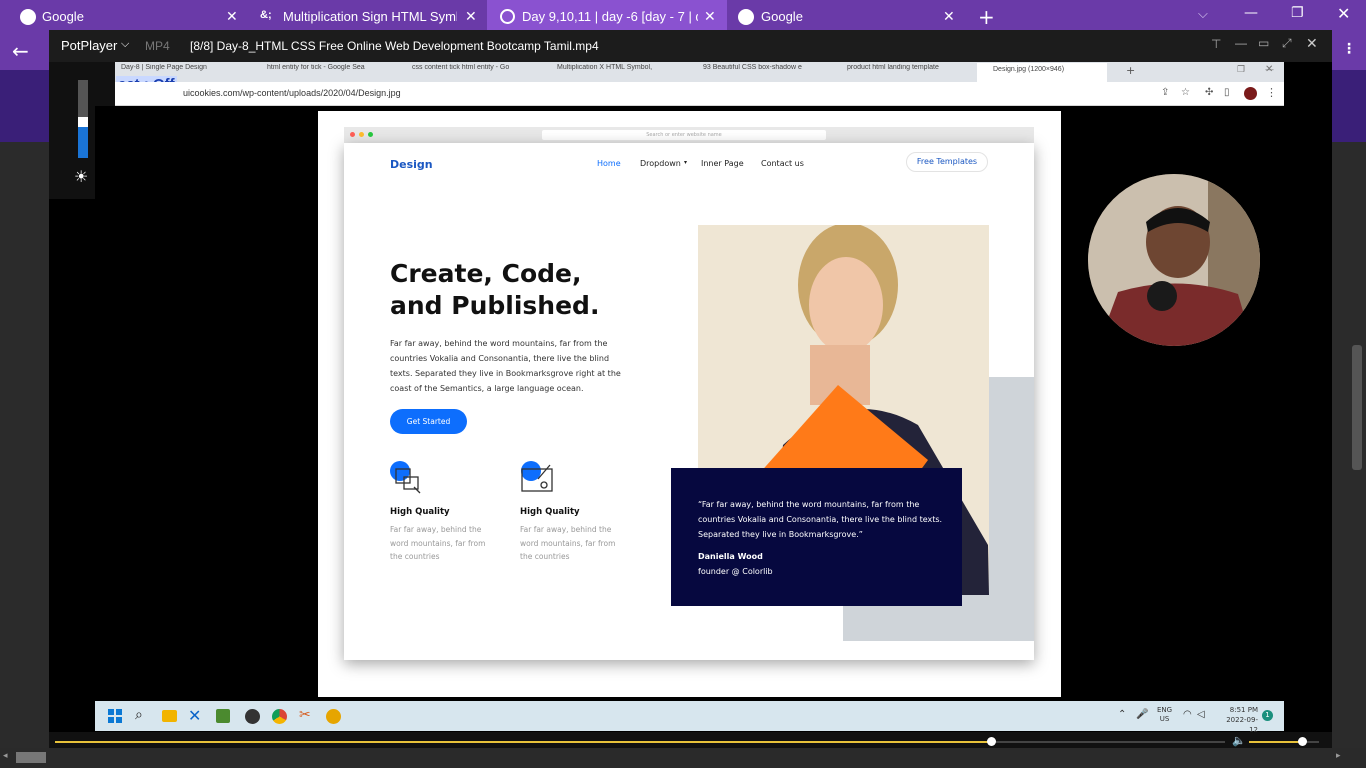 The image size is (1366, 768). I want to click on volume-level, so click(1276, 742).